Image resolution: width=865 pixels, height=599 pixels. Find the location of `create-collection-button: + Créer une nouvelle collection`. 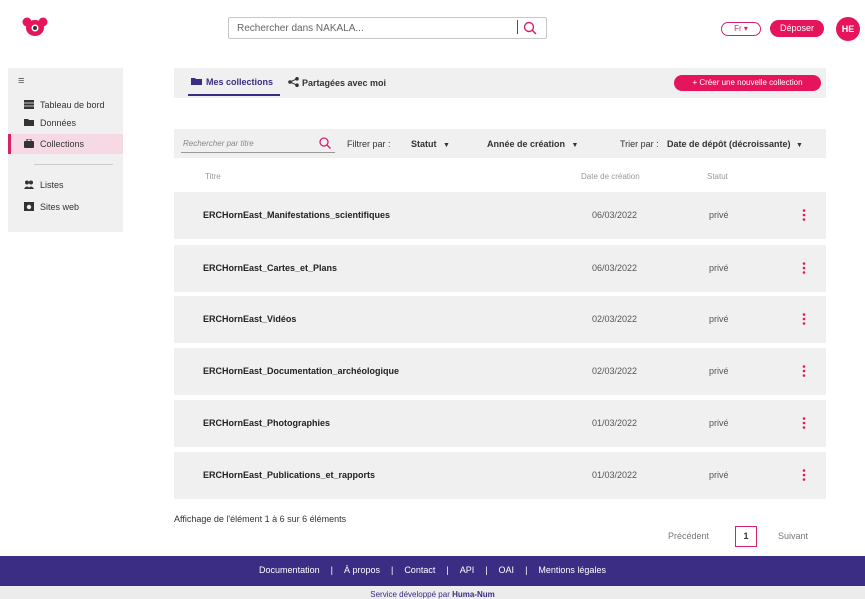

create-collection-button: + Créer une nouvelle collection is located at coordinates (747, 83).